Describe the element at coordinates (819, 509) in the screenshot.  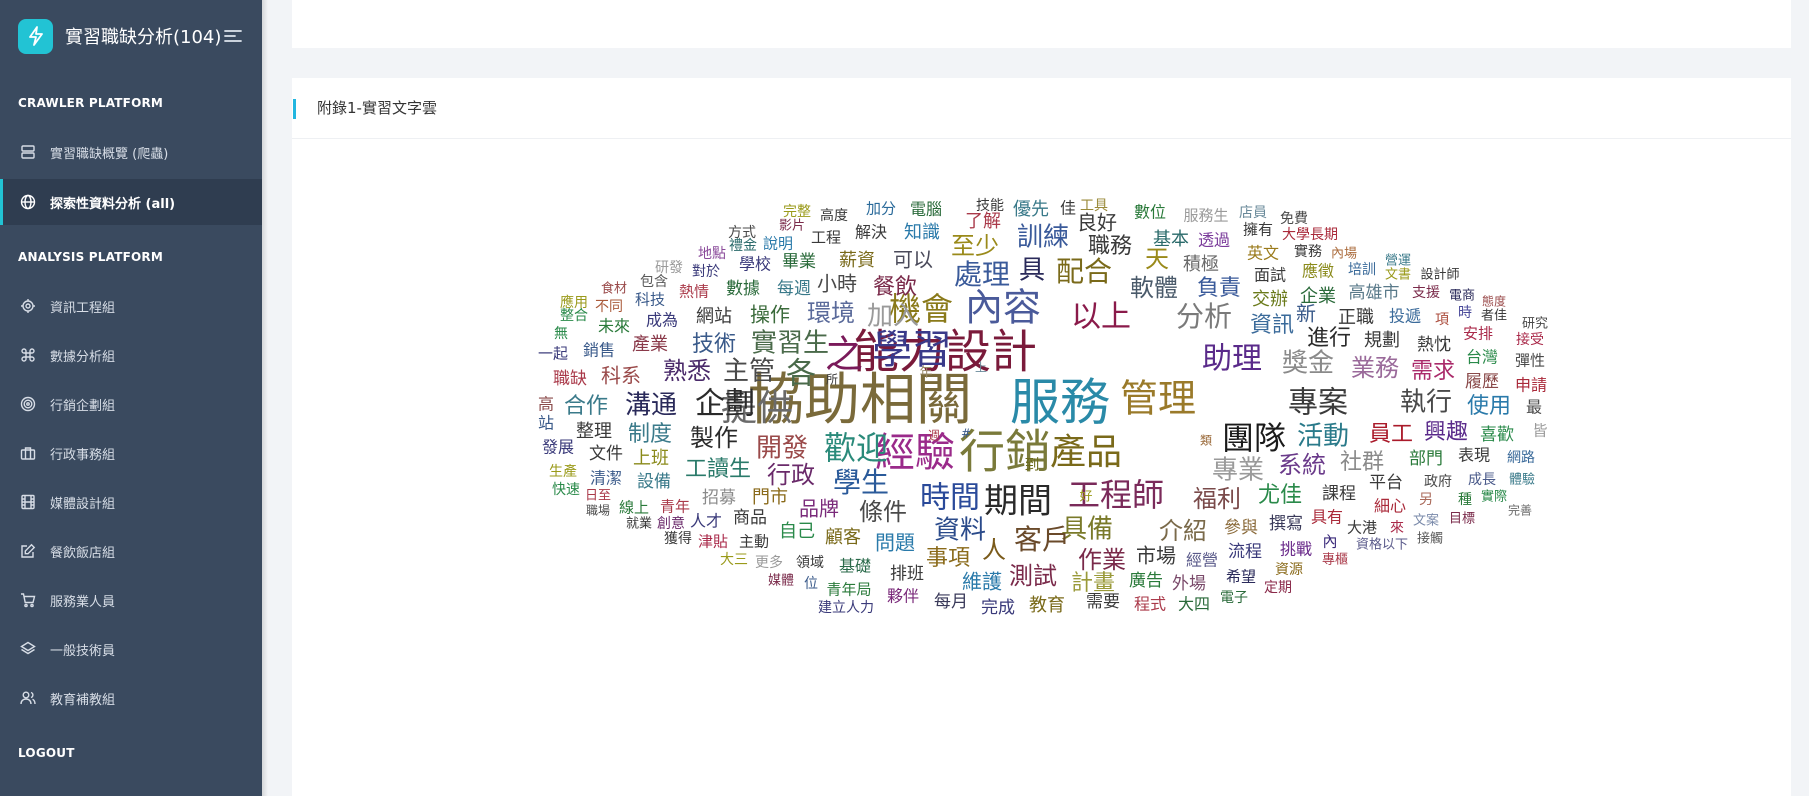
I see `word-cloud-word: 品牌` at that location.